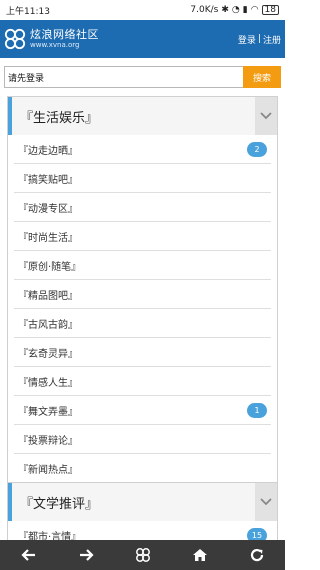 This screenshot has width=320, height=570. Describe the element at coordinates (142, 381) in the screenshot. I see `list-item: 『情感人生』` at that location.